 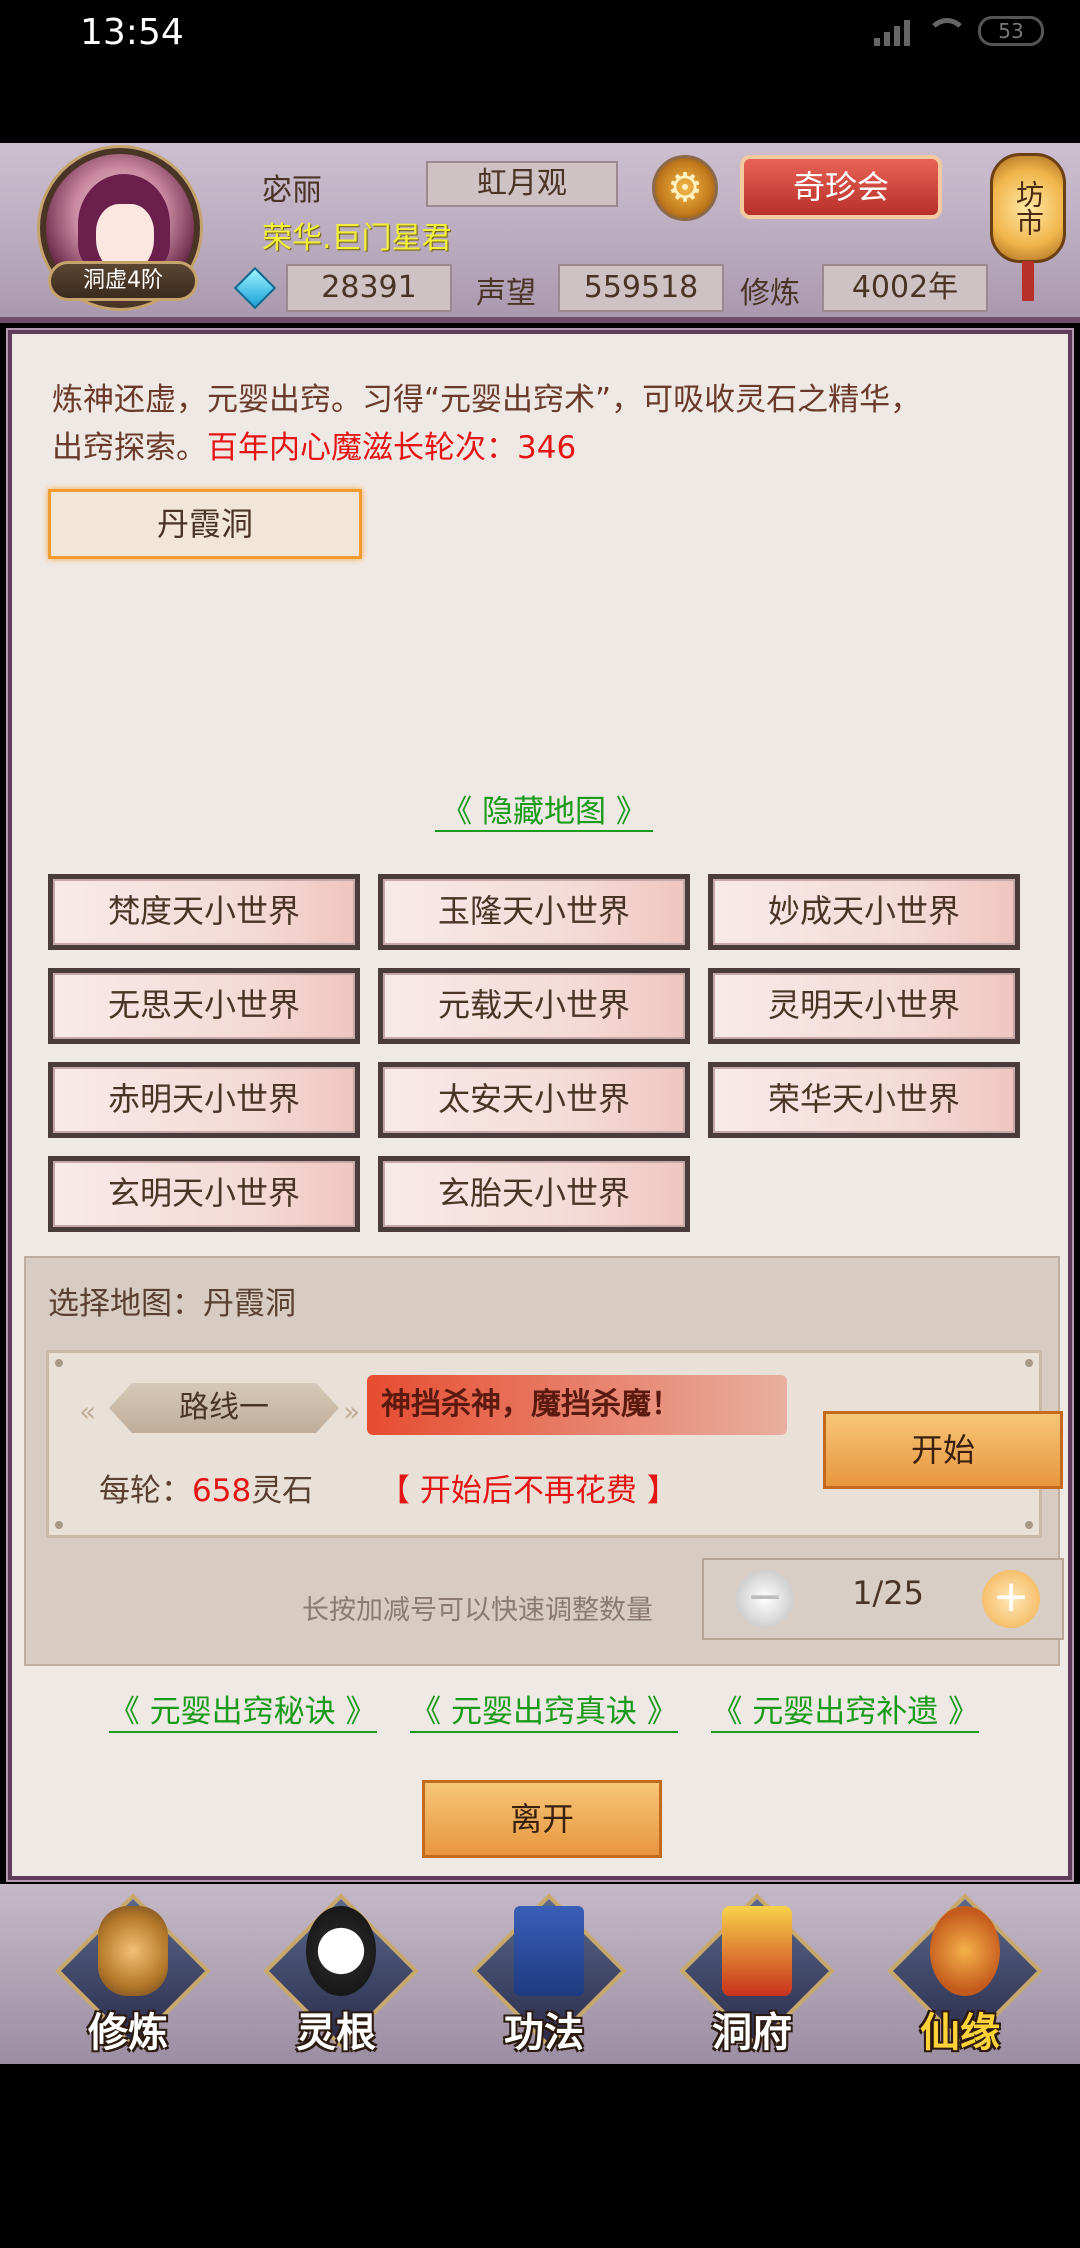 What do you see at coordinates (534, 1194) in the screenshot?
I see `world-button: 玄胎天小世界` at bounding box center [534, 1194].